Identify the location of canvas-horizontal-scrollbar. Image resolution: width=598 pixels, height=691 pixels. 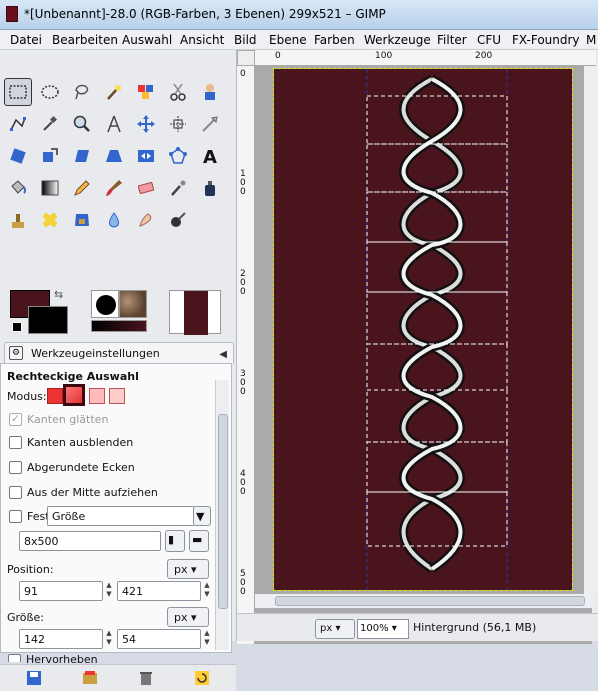
(425, 601).